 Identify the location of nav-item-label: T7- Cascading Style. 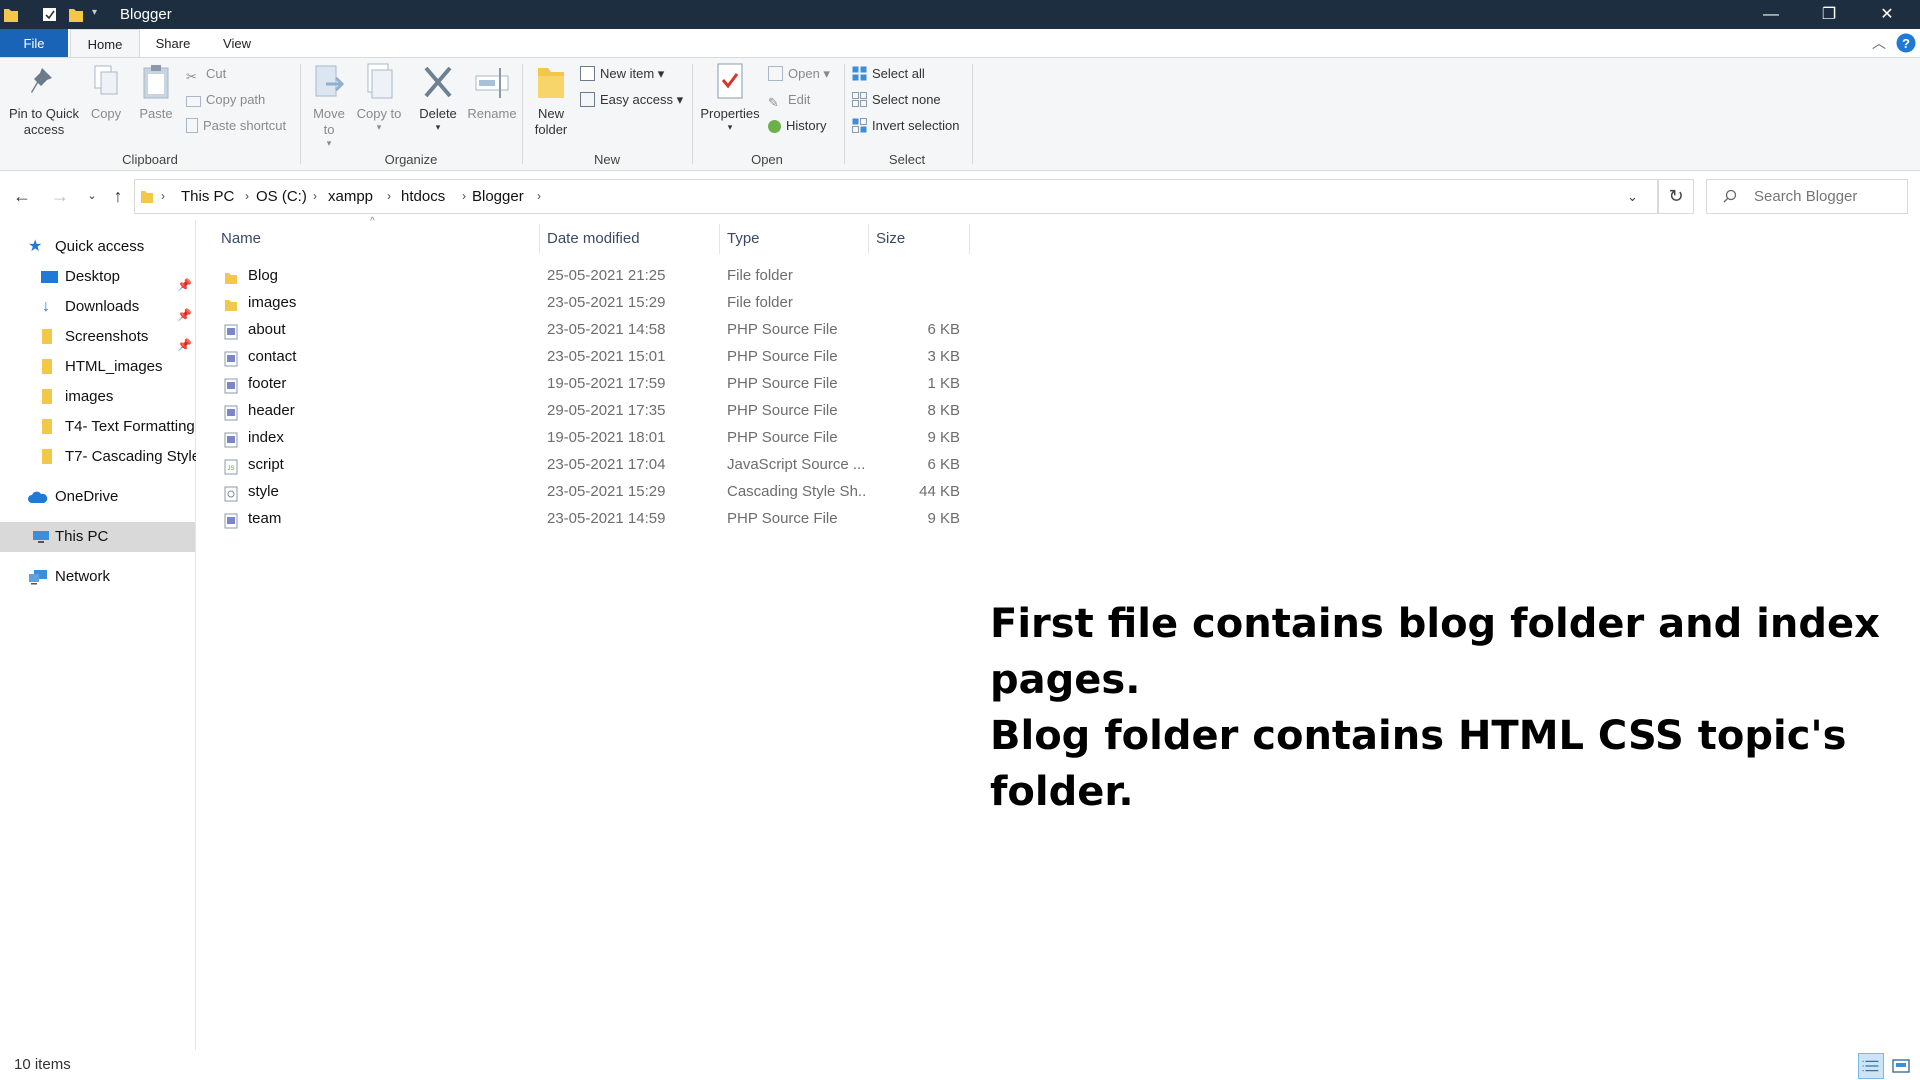
(130, 456).